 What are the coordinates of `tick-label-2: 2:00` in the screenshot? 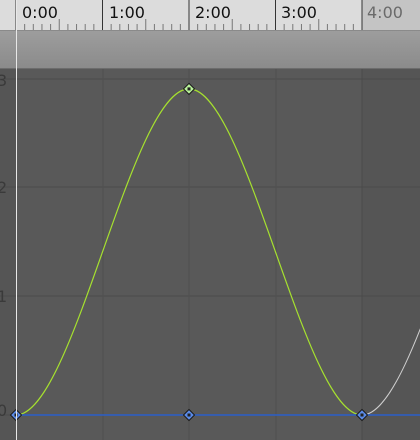 It's located at (213, 12).